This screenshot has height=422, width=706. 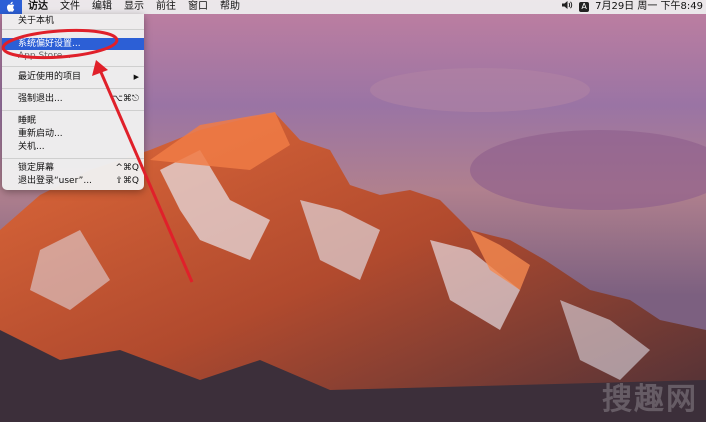 I want to click on menu-file: 文件, so click(x=70, y=7).